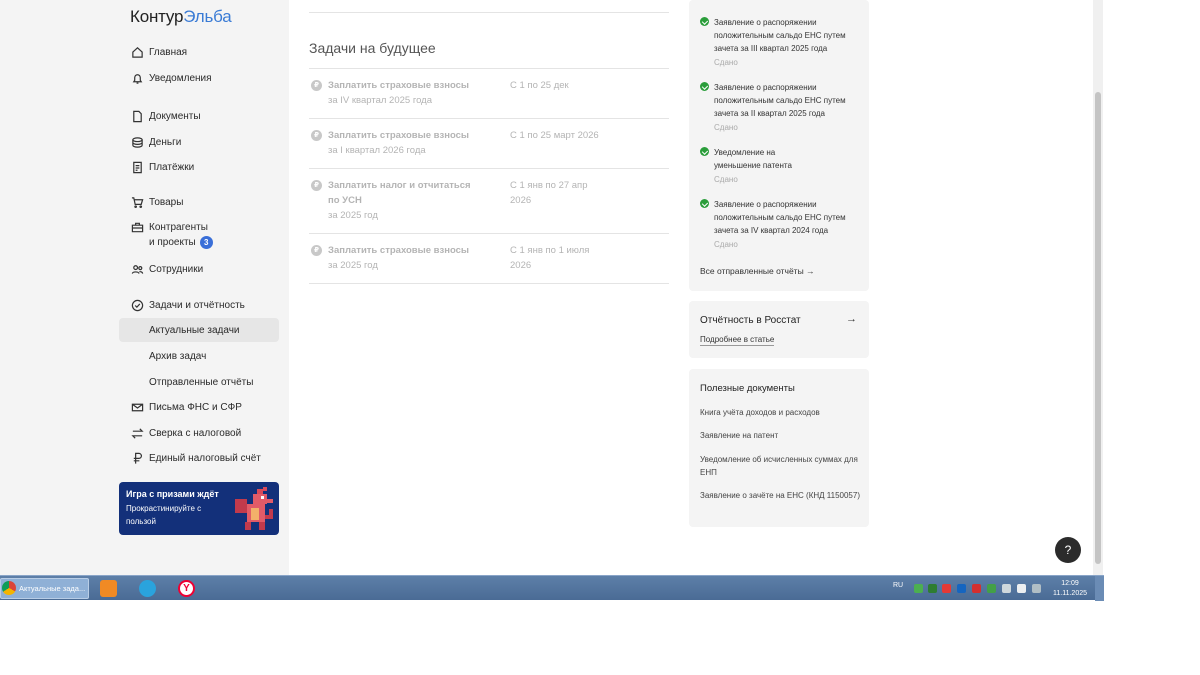 Image resolution: width=1200 pixels, height=675 pixels. I want to click on task-subtitle: за I квартал 2026 года, so click(377, 150).